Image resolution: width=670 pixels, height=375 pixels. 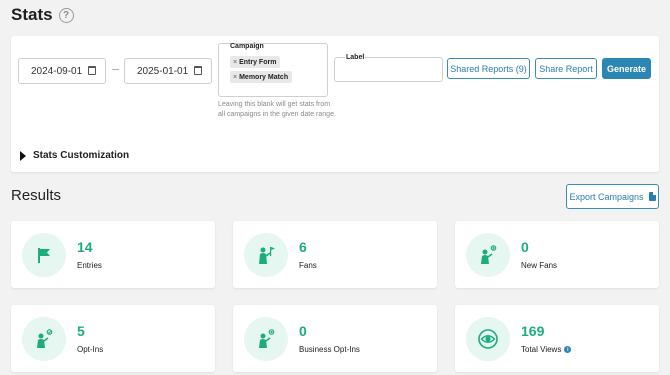 What do you see at coordinates (85, 247) in the screenshot?
I see `stat-value: 14` at bounding box center [85, 247].